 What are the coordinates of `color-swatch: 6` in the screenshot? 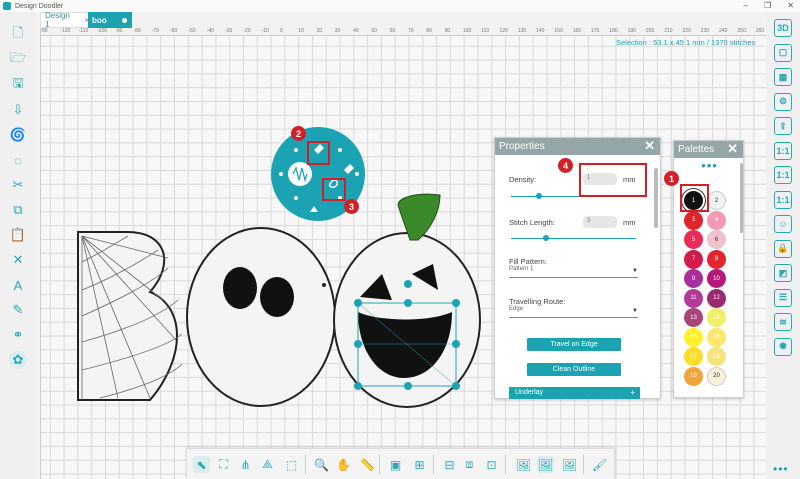 It's located at (716, 239).